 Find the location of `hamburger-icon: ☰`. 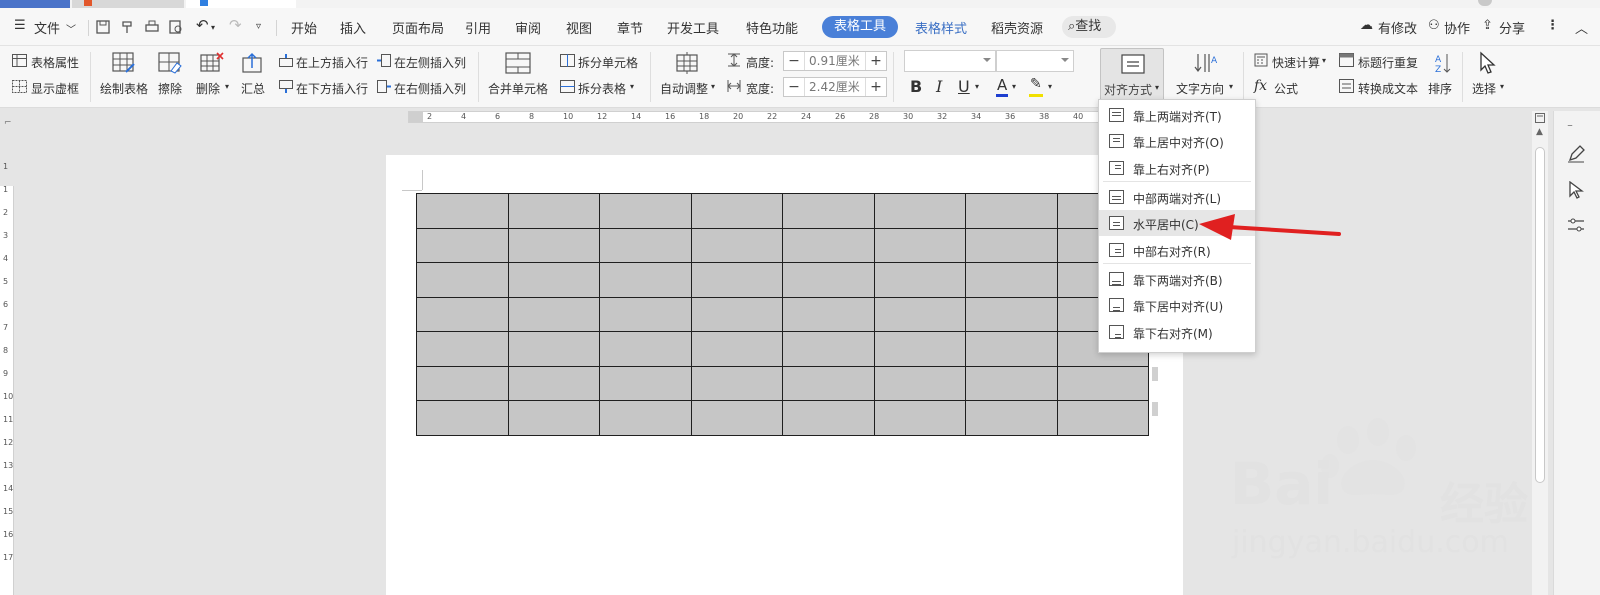

hamburger-icon: ☰ is located at coordinates (20, 25).